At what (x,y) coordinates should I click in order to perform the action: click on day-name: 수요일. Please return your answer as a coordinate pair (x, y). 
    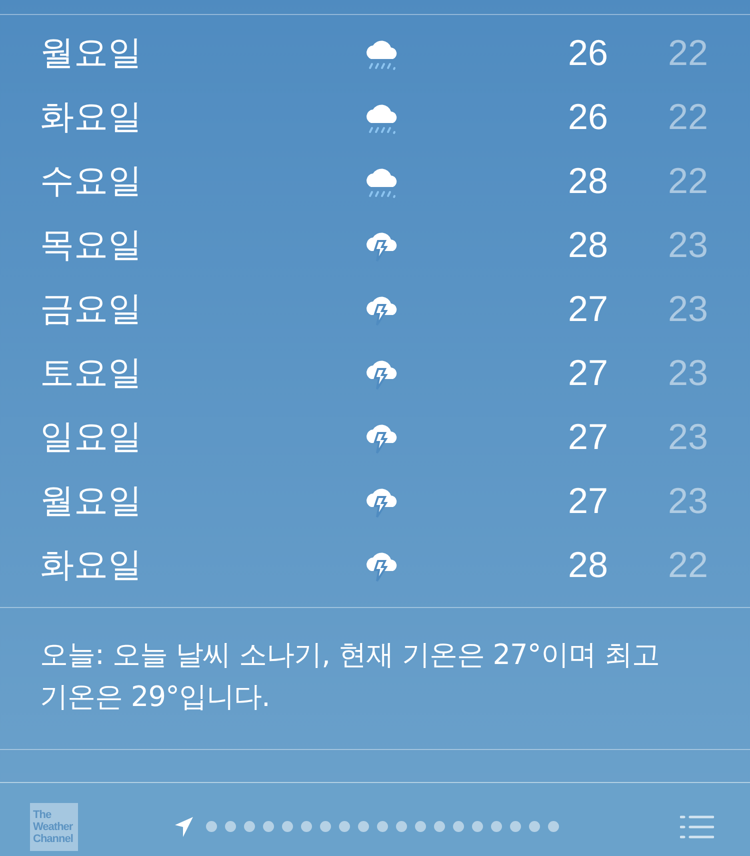
    Looking at the image, I should click on (91, 181).